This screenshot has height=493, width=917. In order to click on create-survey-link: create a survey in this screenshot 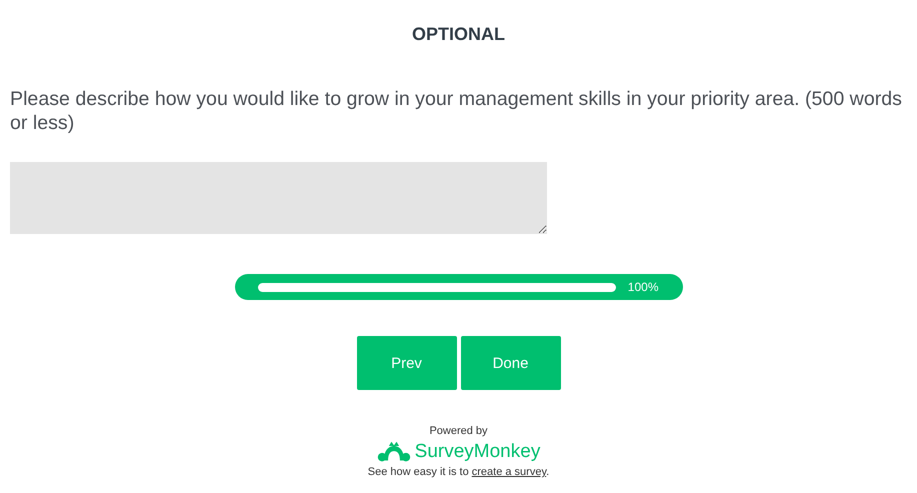, I will do `click(509, 472)`.